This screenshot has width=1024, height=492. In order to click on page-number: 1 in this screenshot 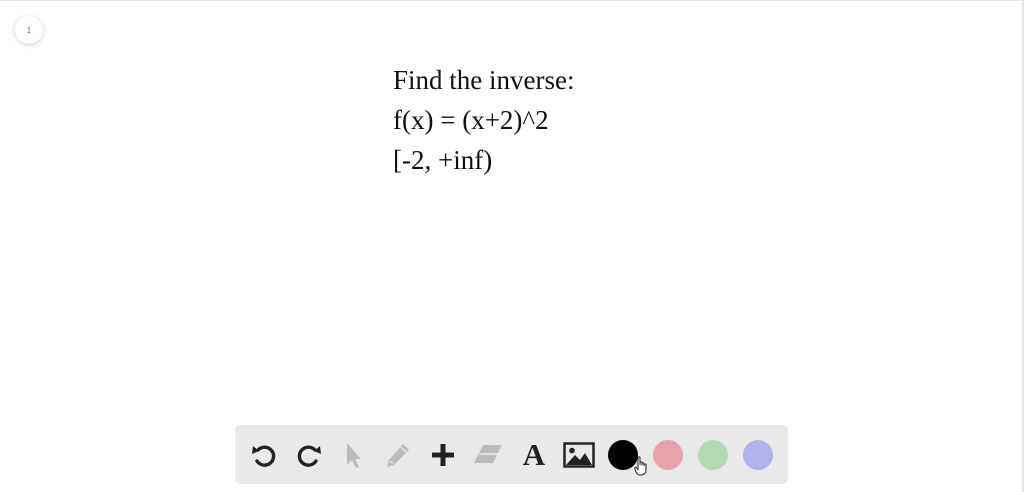, I will do `click(29, 30)`.